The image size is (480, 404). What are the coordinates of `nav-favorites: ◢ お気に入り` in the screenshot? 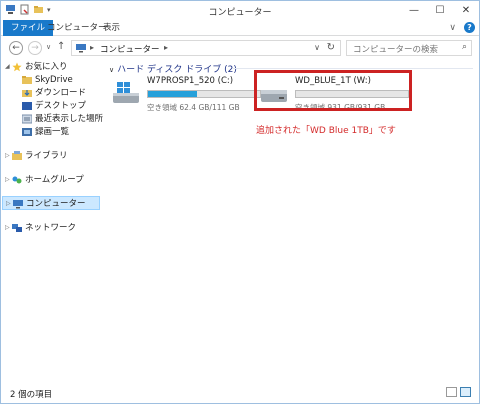 It's located at (51, 67).